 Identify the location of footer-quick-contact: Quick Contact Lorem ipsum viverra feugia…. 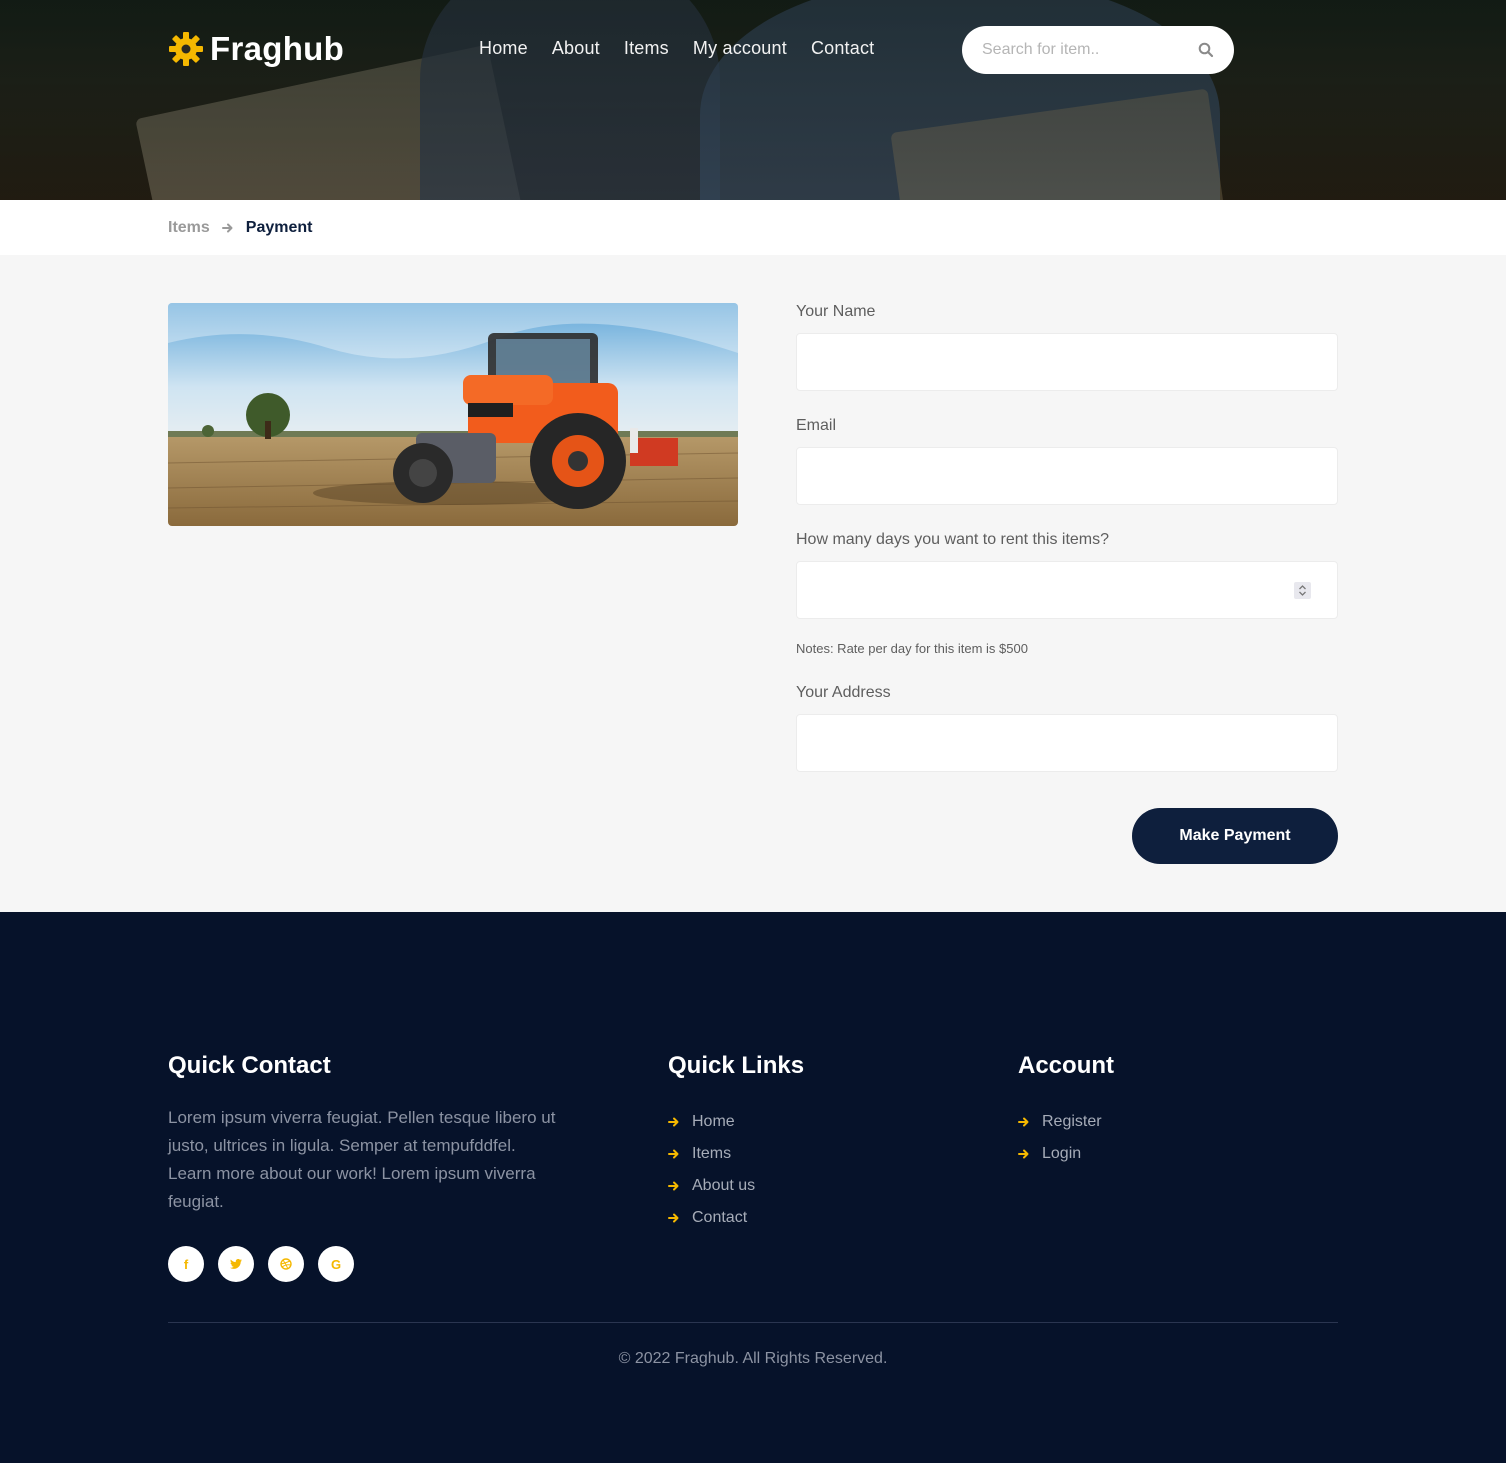
(368, 1167).